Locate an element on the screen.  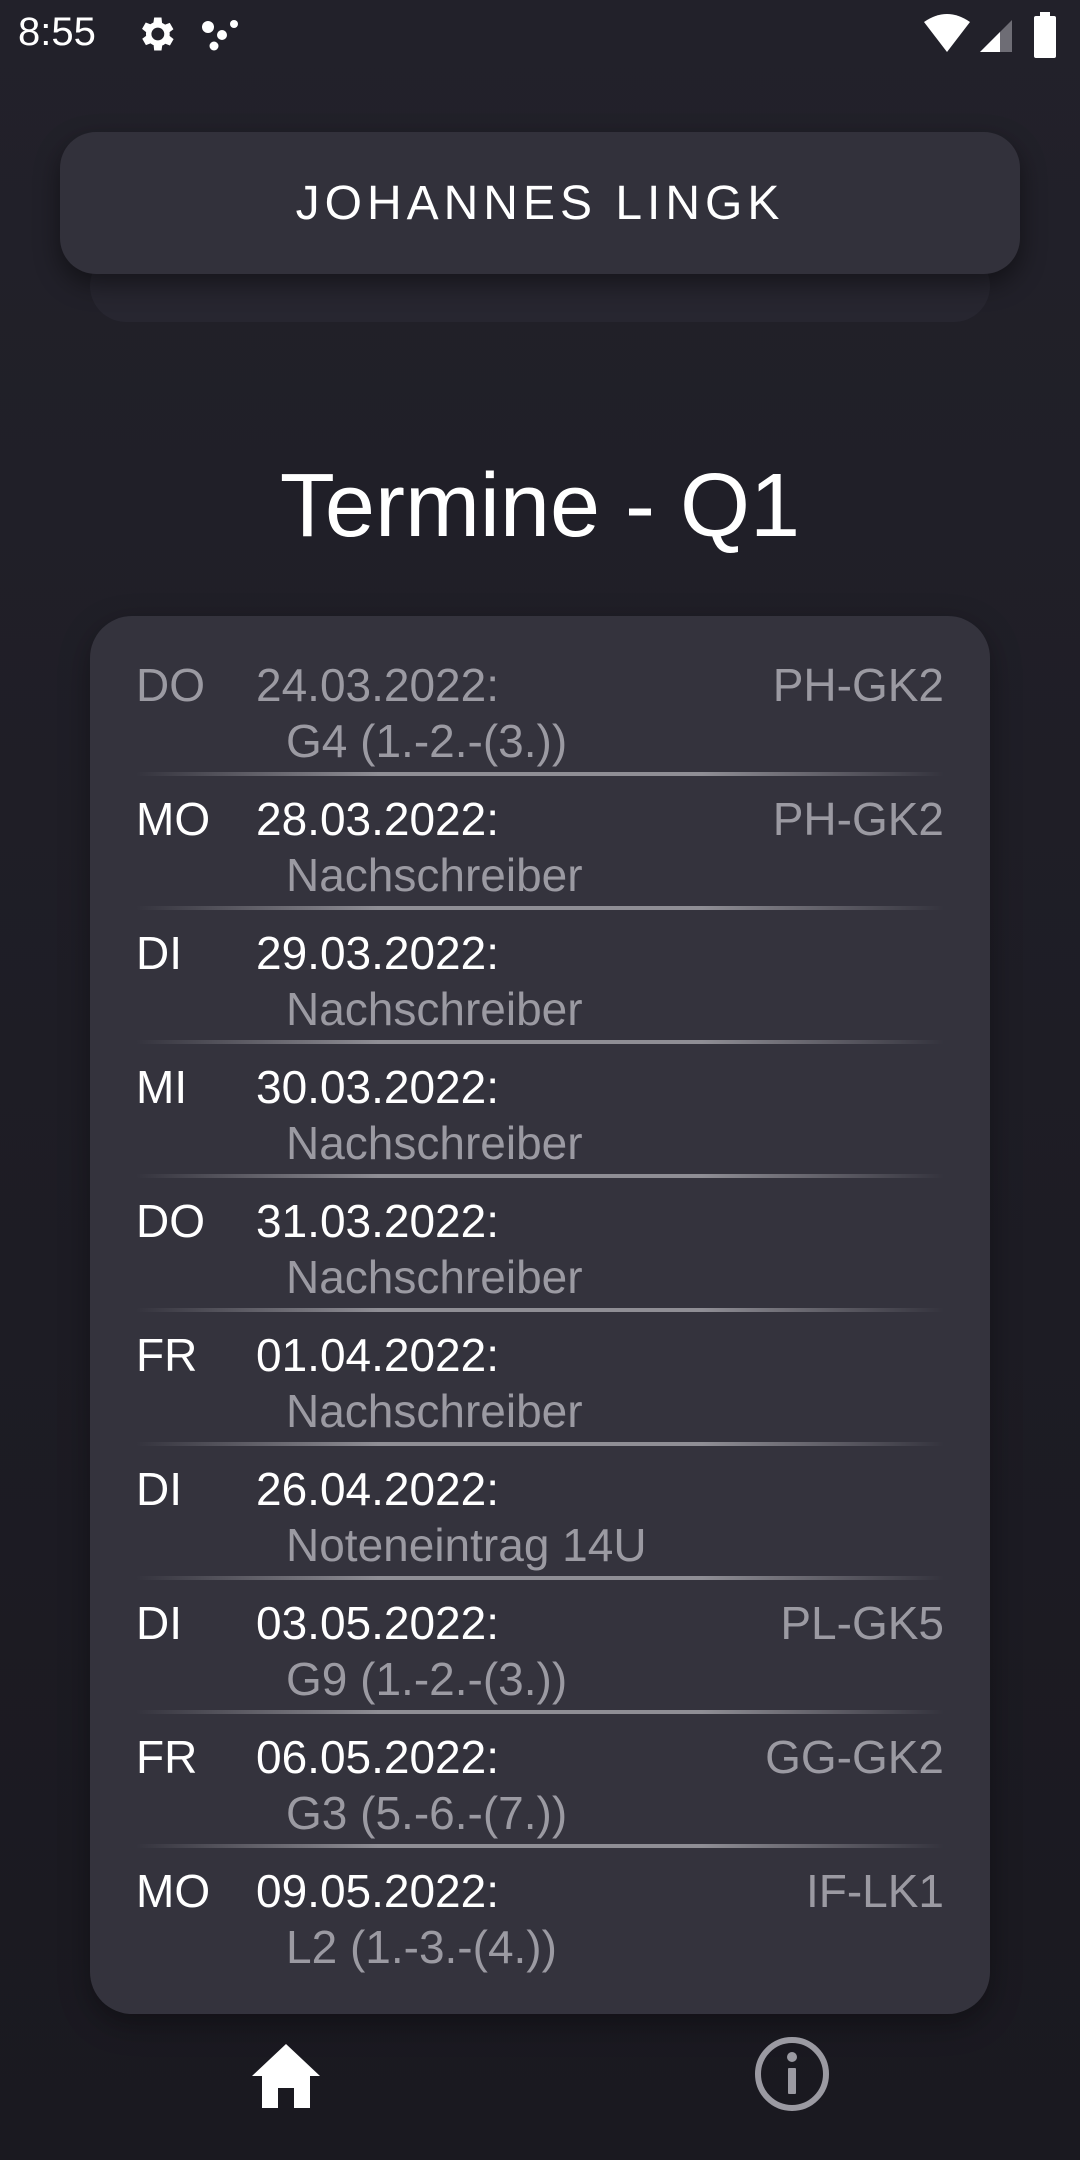
home-icon is located at coordinates (286, 2078).